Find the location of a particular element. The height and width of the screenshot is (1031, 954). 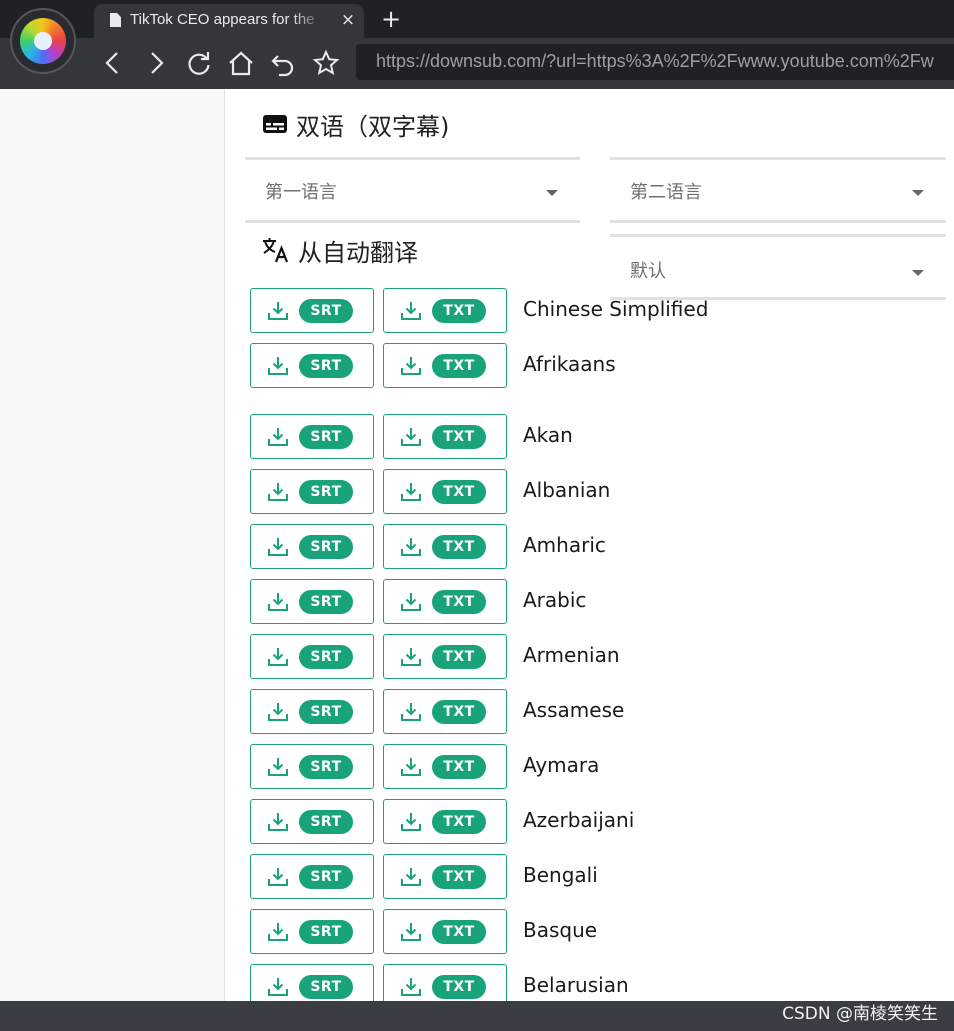

back-button is located at coordinates (113, 63).